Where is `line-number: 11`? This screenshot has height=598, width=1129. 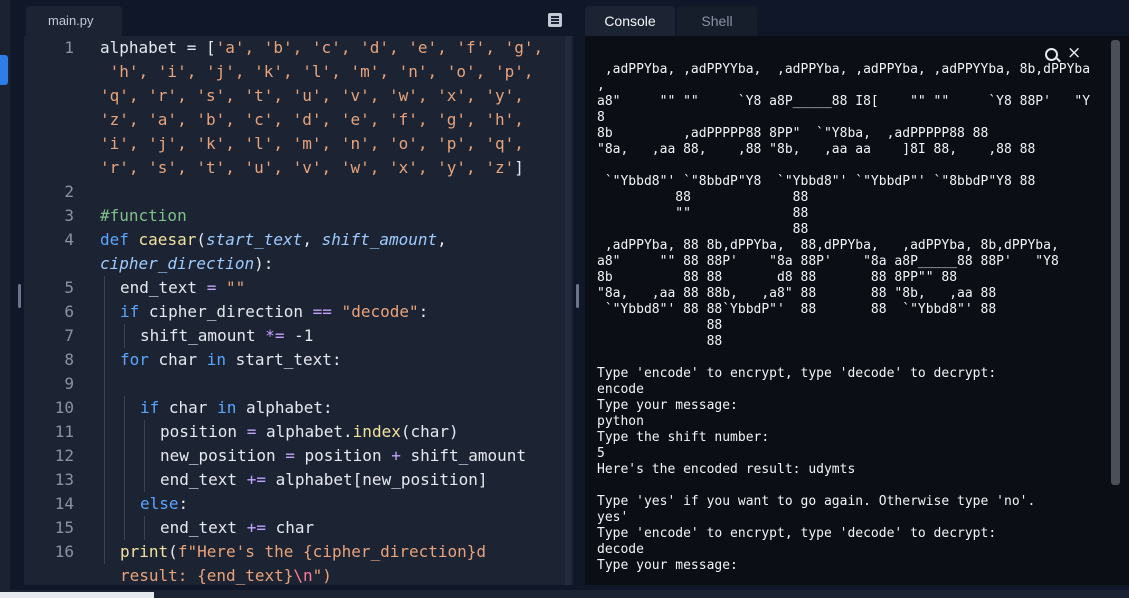
line-number: 11 is located at coordinates (64, 431).